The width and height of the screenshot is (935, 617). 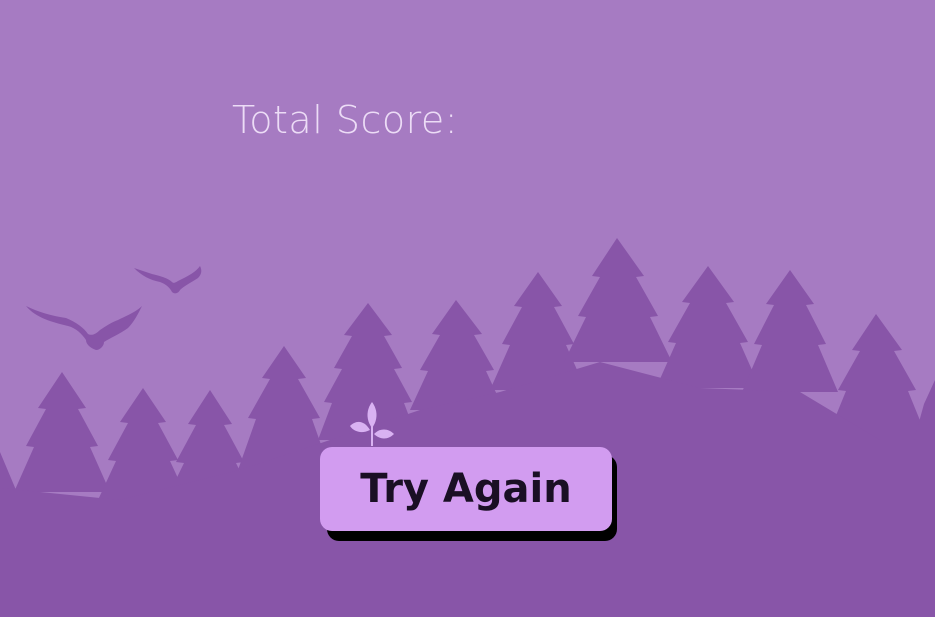 What do you see at coordinates (345, 120) in the screenshot?
I see `total-score-label: Total Score:` at bounding box center [345, 120].